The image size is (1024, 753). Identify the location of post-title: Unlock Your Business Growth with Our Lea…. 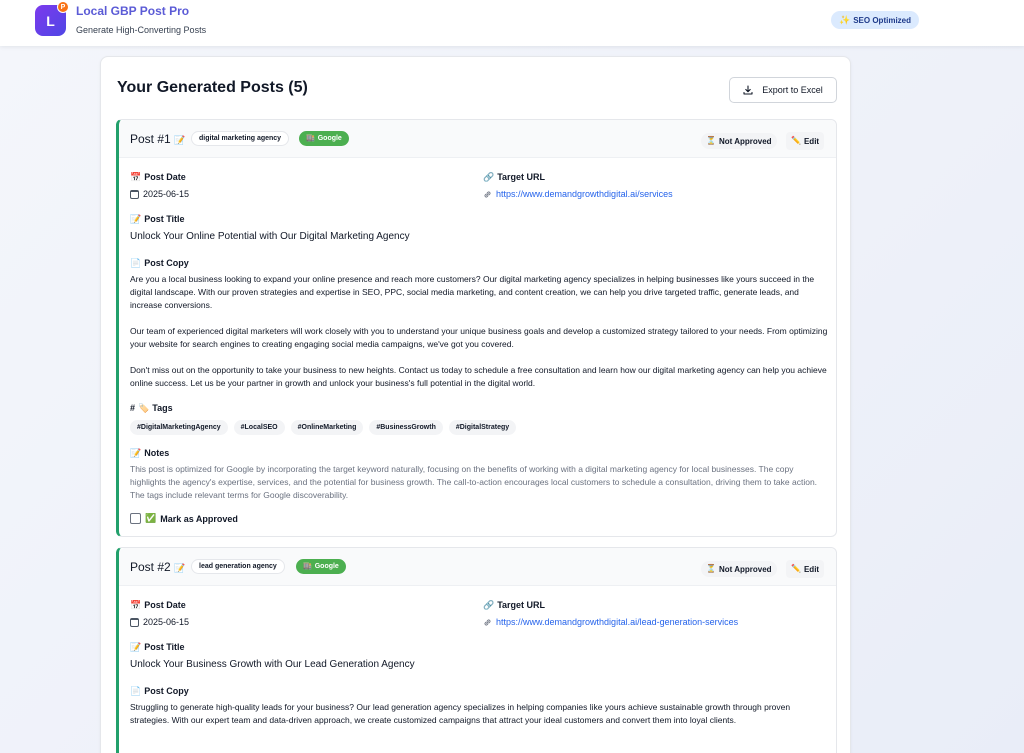
(272, 664).